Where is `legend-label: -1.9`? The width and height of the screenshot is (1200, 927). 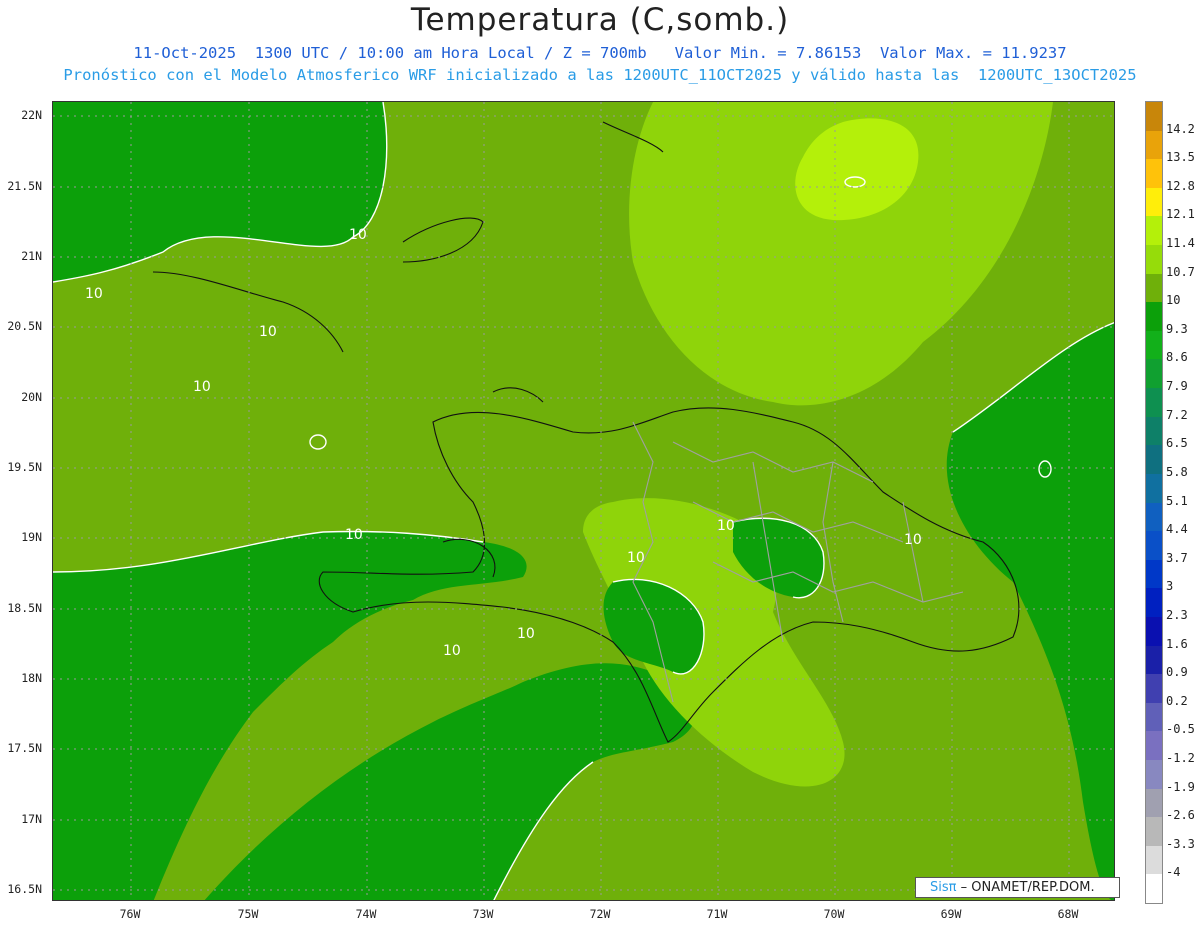 legend-label: -1.9 is located at coordinates (1180, 786).